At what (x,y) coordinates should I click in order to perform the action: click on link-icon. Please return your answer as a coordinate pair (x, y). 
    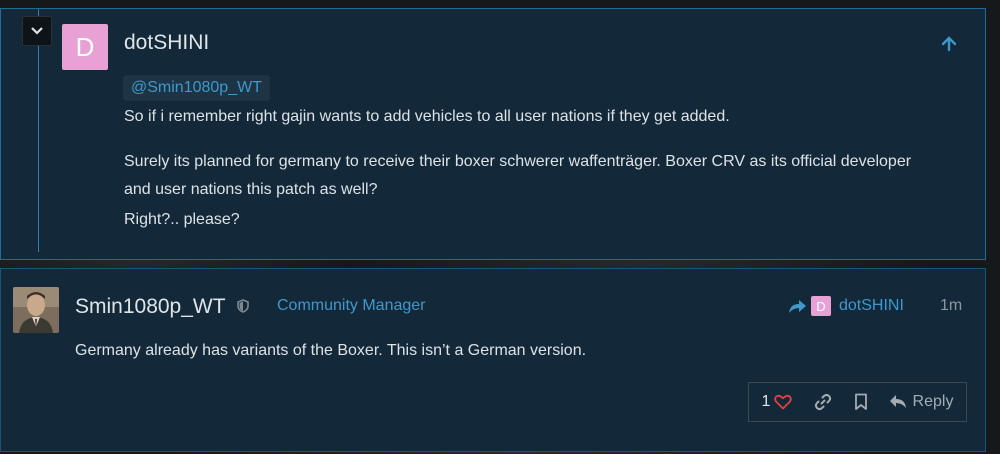
    Looking at the image, I should click on (823, 402).